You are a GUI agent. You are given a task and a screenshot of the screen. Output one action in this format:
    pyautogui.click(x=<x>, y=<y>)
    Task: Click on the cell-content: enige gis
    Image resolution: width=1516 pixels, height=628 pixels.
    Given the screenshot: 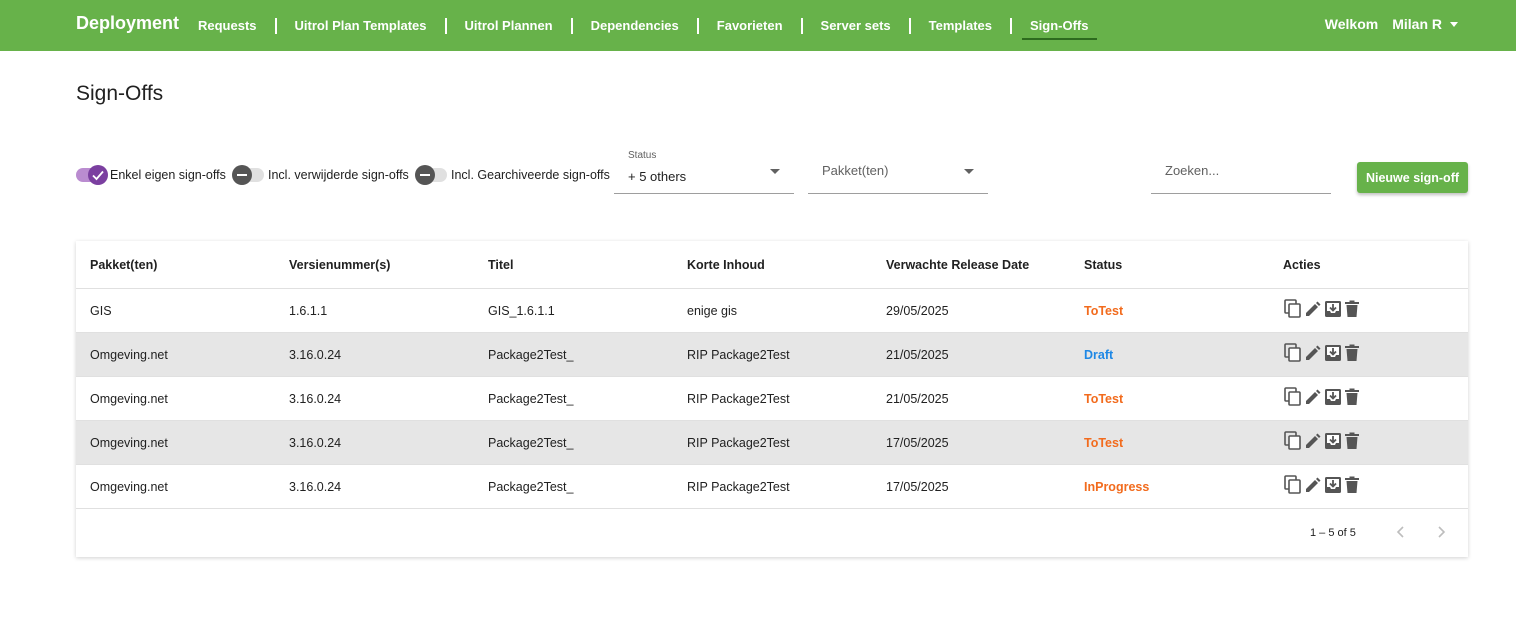 What is the action you would take?
    pyautogui.click(x=712, y=311)
    